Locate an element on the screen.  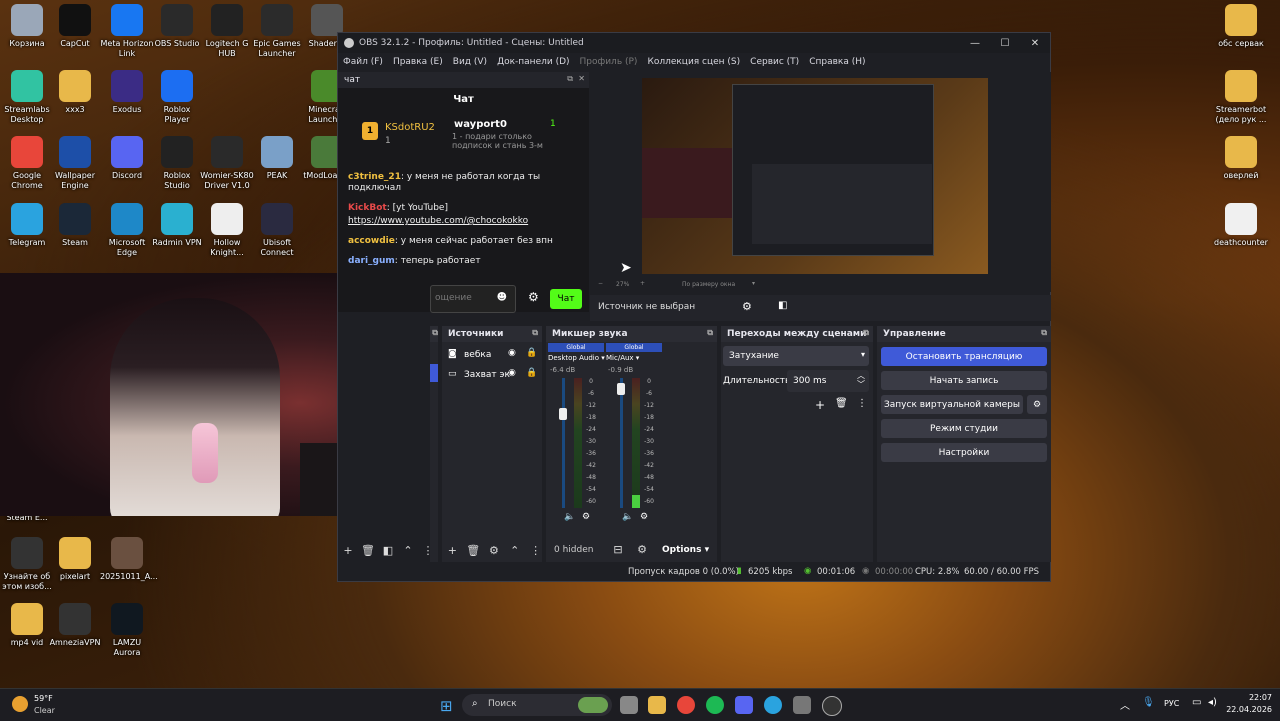
menu-item: Коллекция сцен (S) is located at coordinates (693, 62).